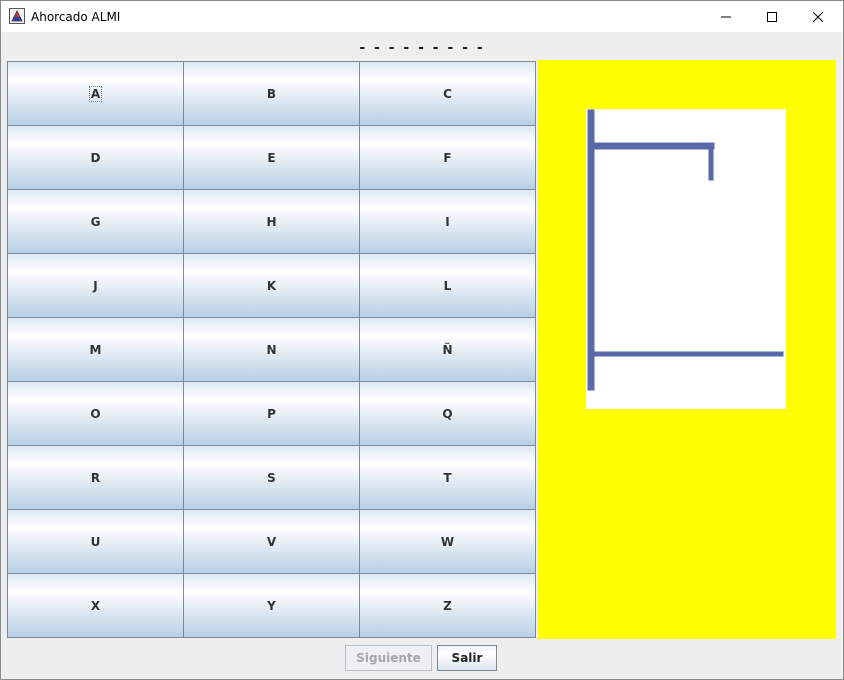  I want to click on exit-button: Salir, so click(467, 658).